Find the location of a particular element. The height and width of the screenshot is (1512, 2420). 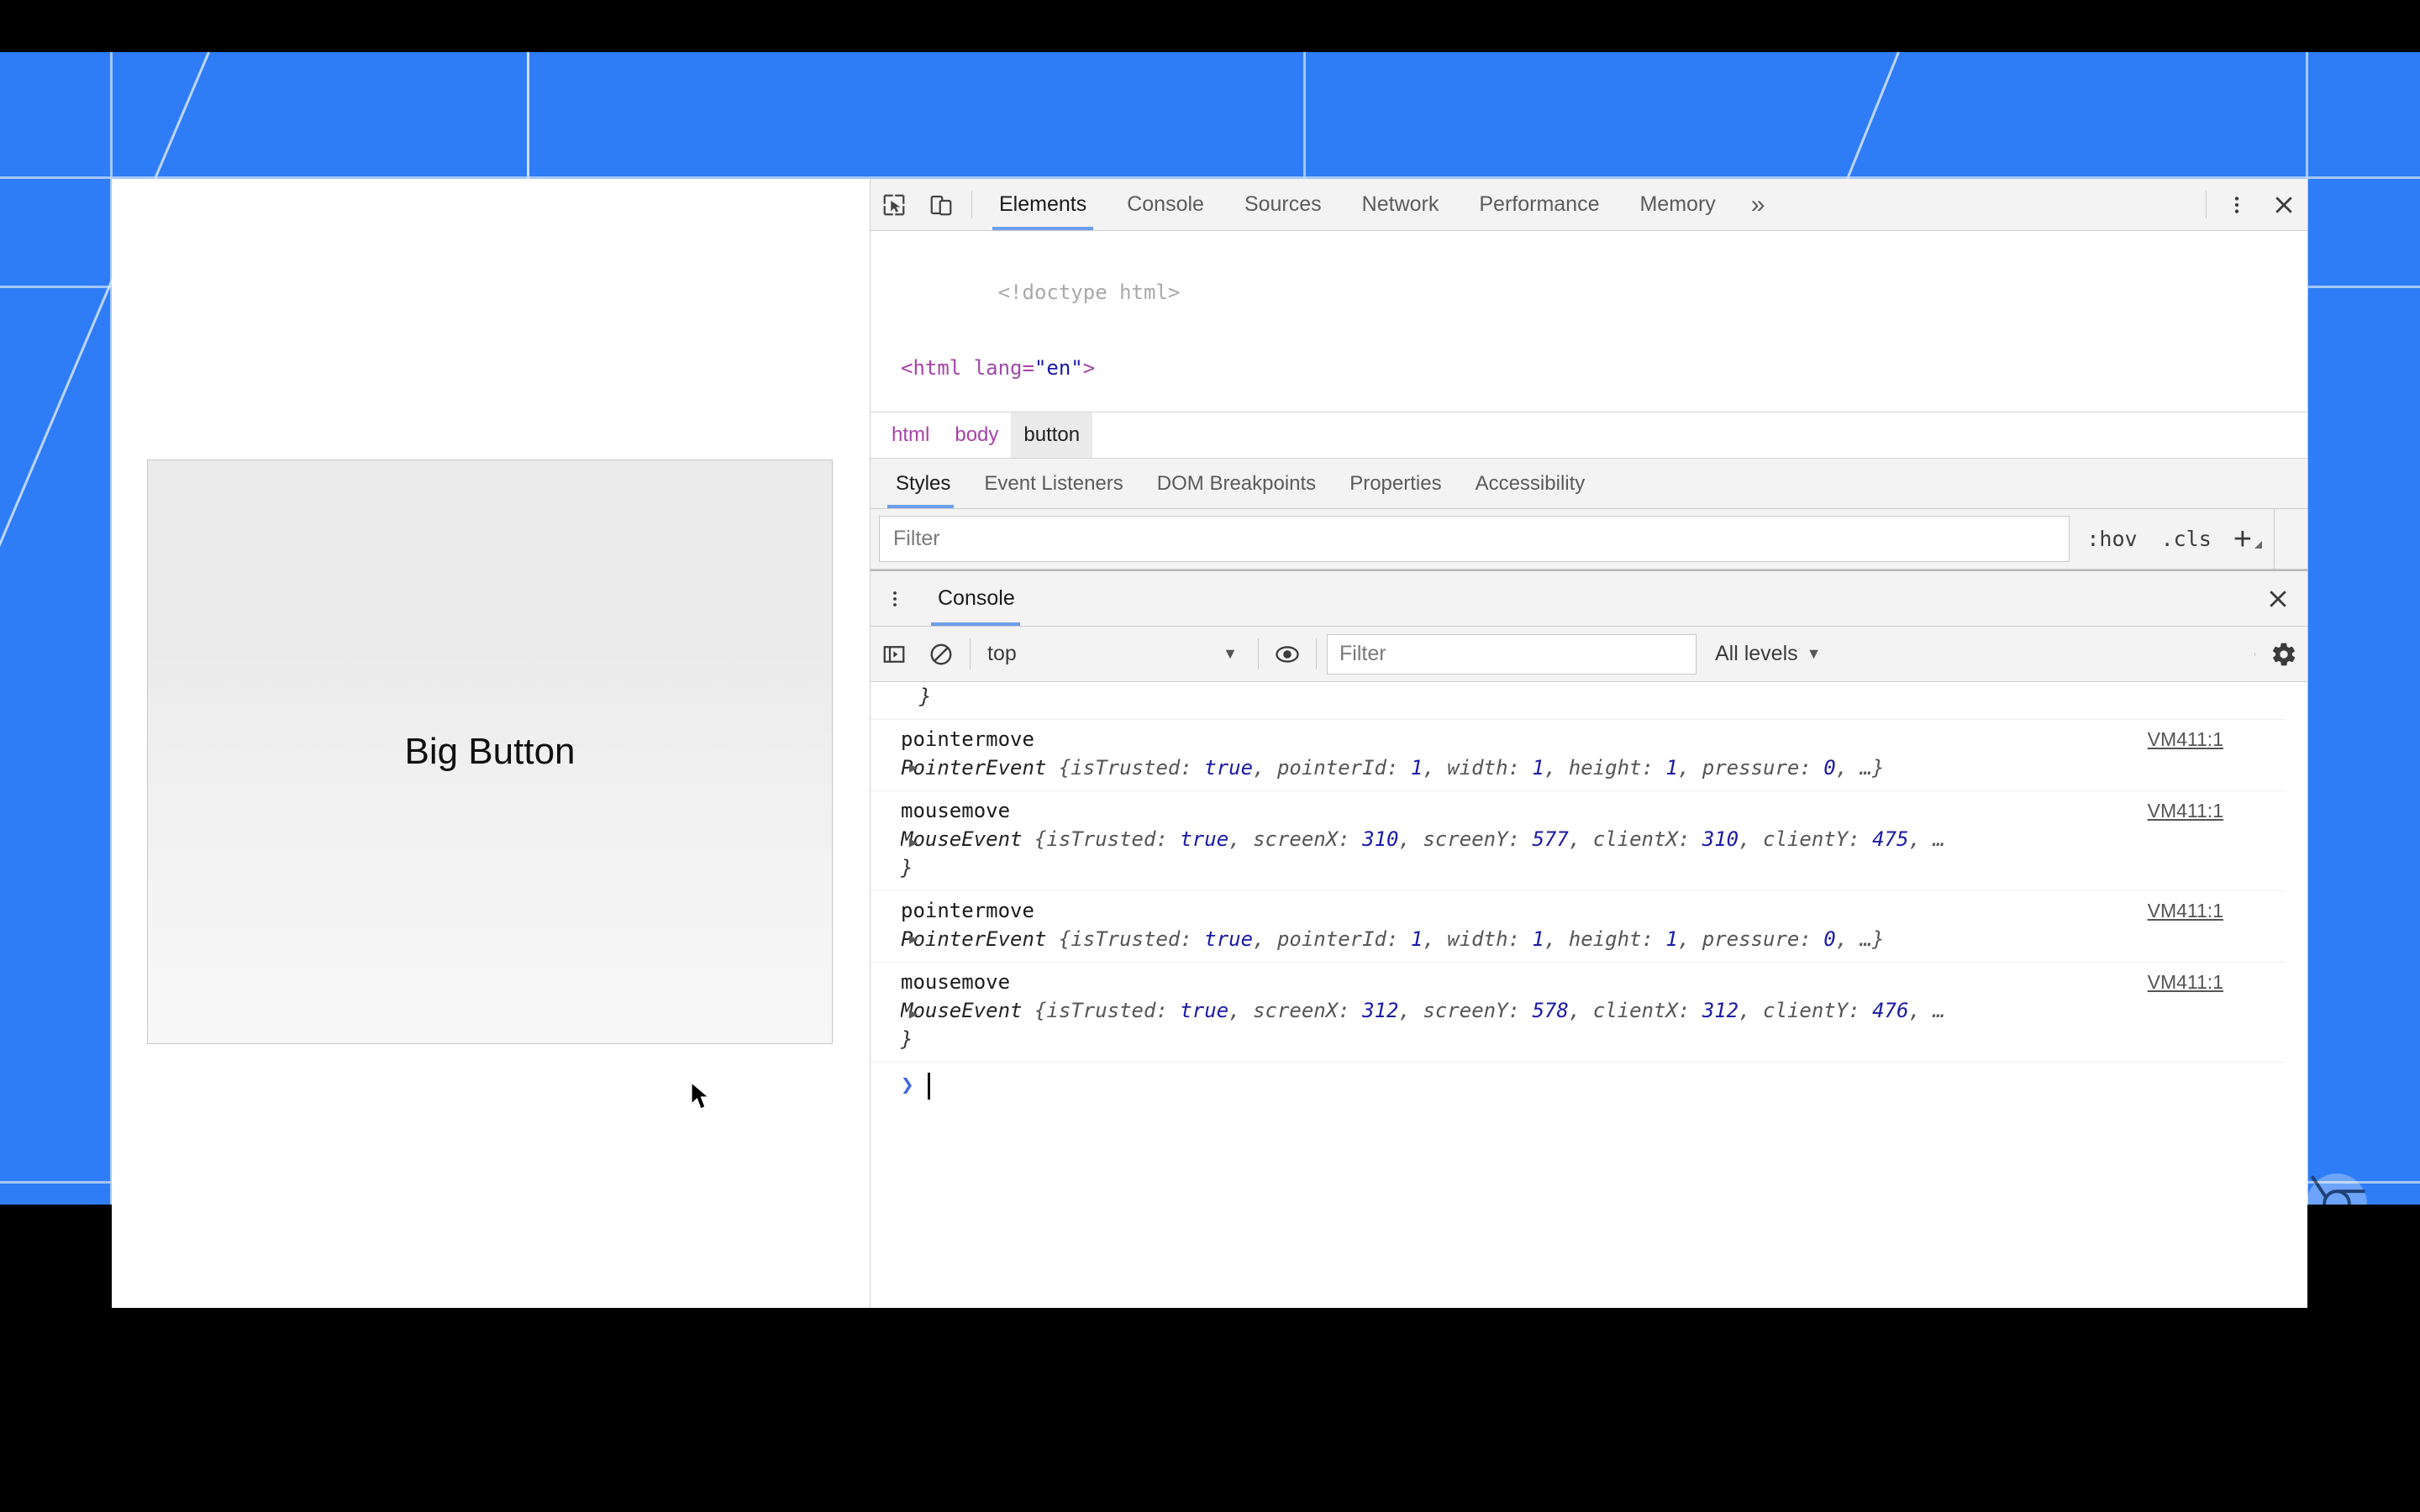

console-message: } is located at coordinates (1589, 701).